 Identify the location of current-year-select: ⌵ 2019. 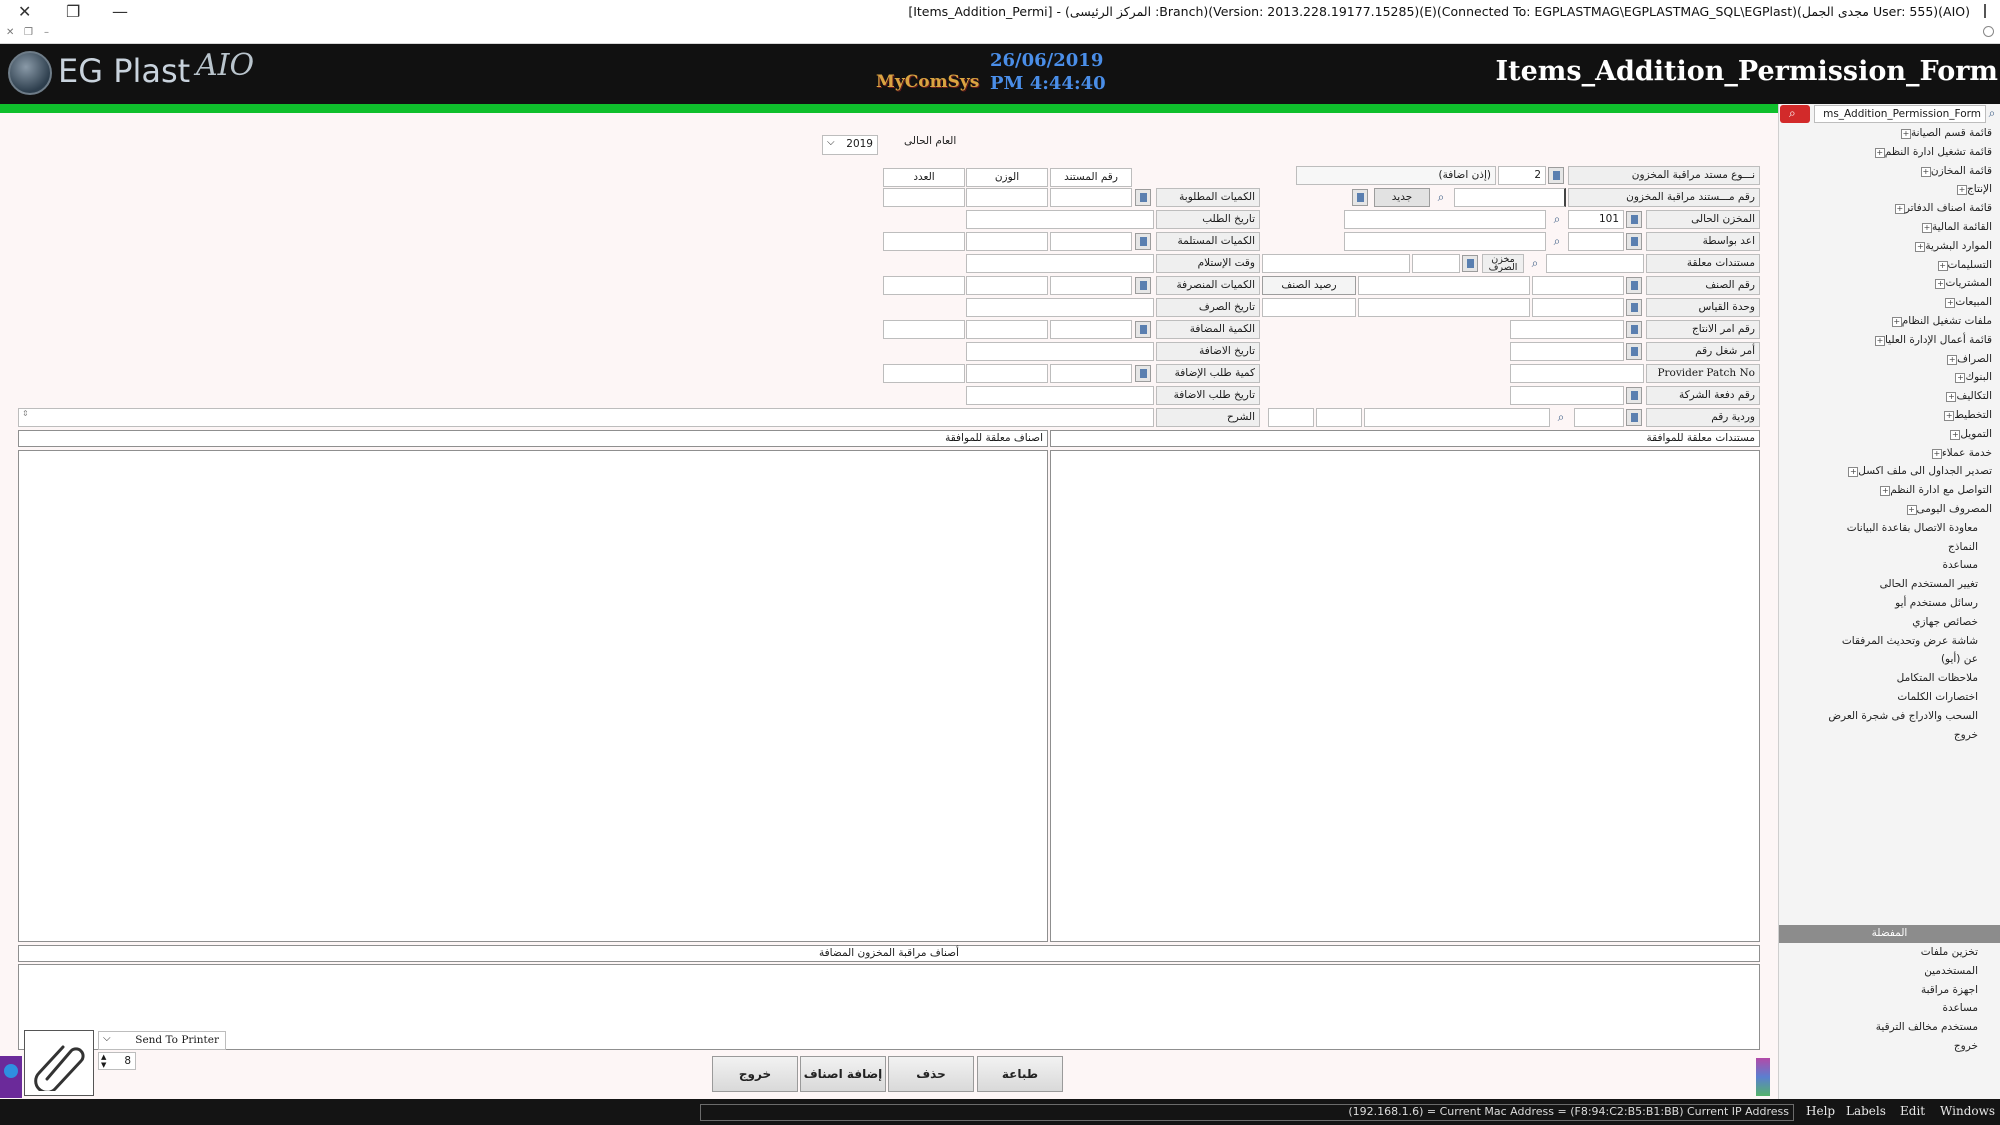
(850, 145).